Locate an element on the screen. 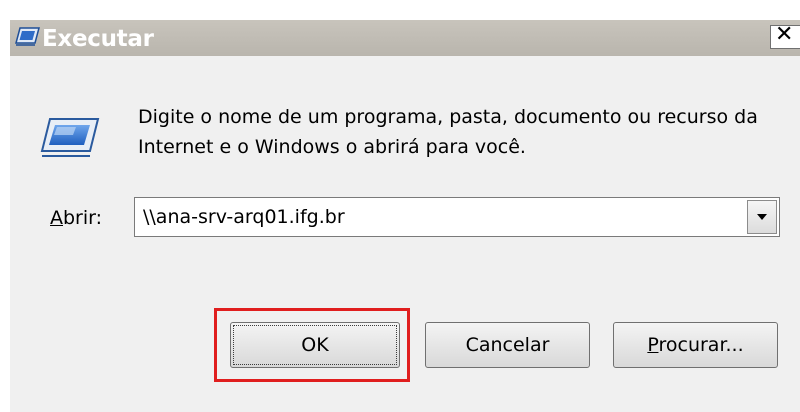  cancel-button: Cancelar is located at coordinates (507, 345).